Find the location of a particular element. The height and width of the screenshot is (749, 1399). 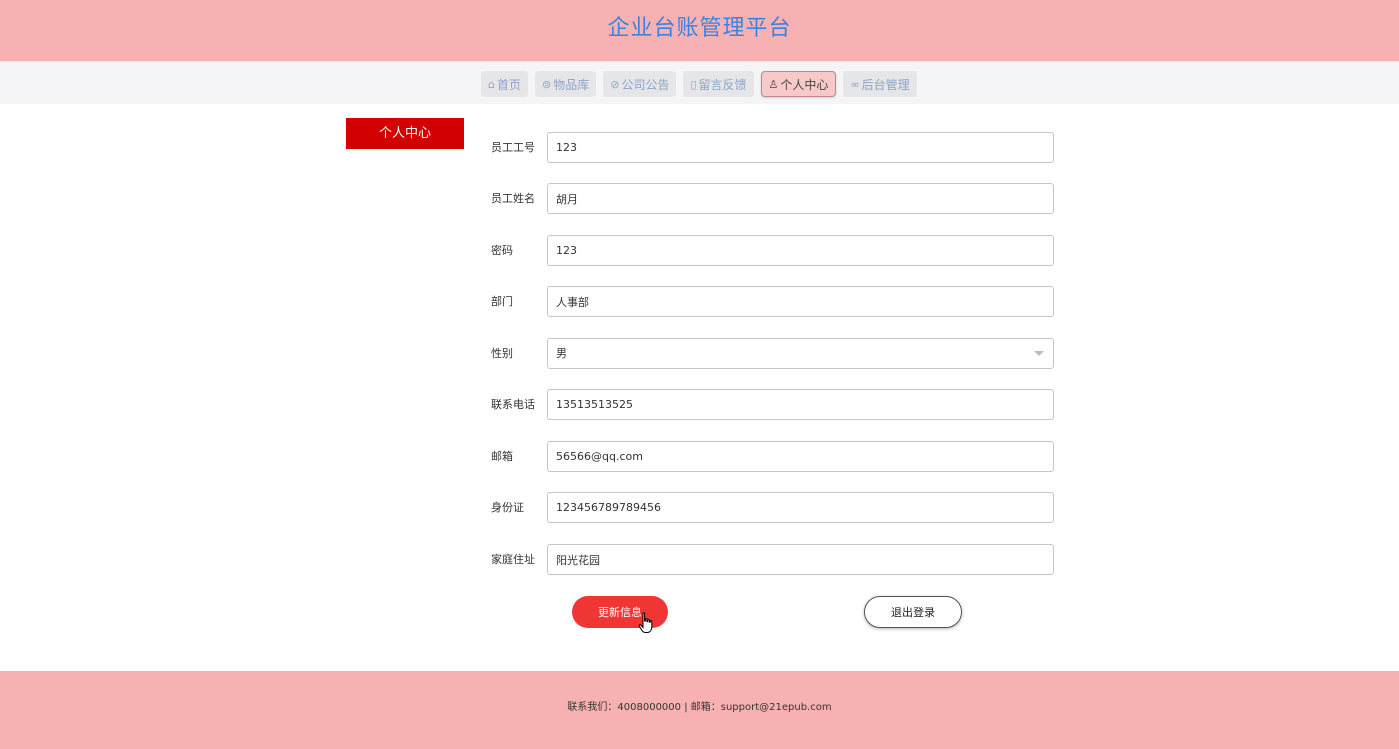

hand-cursor-icon is located at coordinates (645, 622).